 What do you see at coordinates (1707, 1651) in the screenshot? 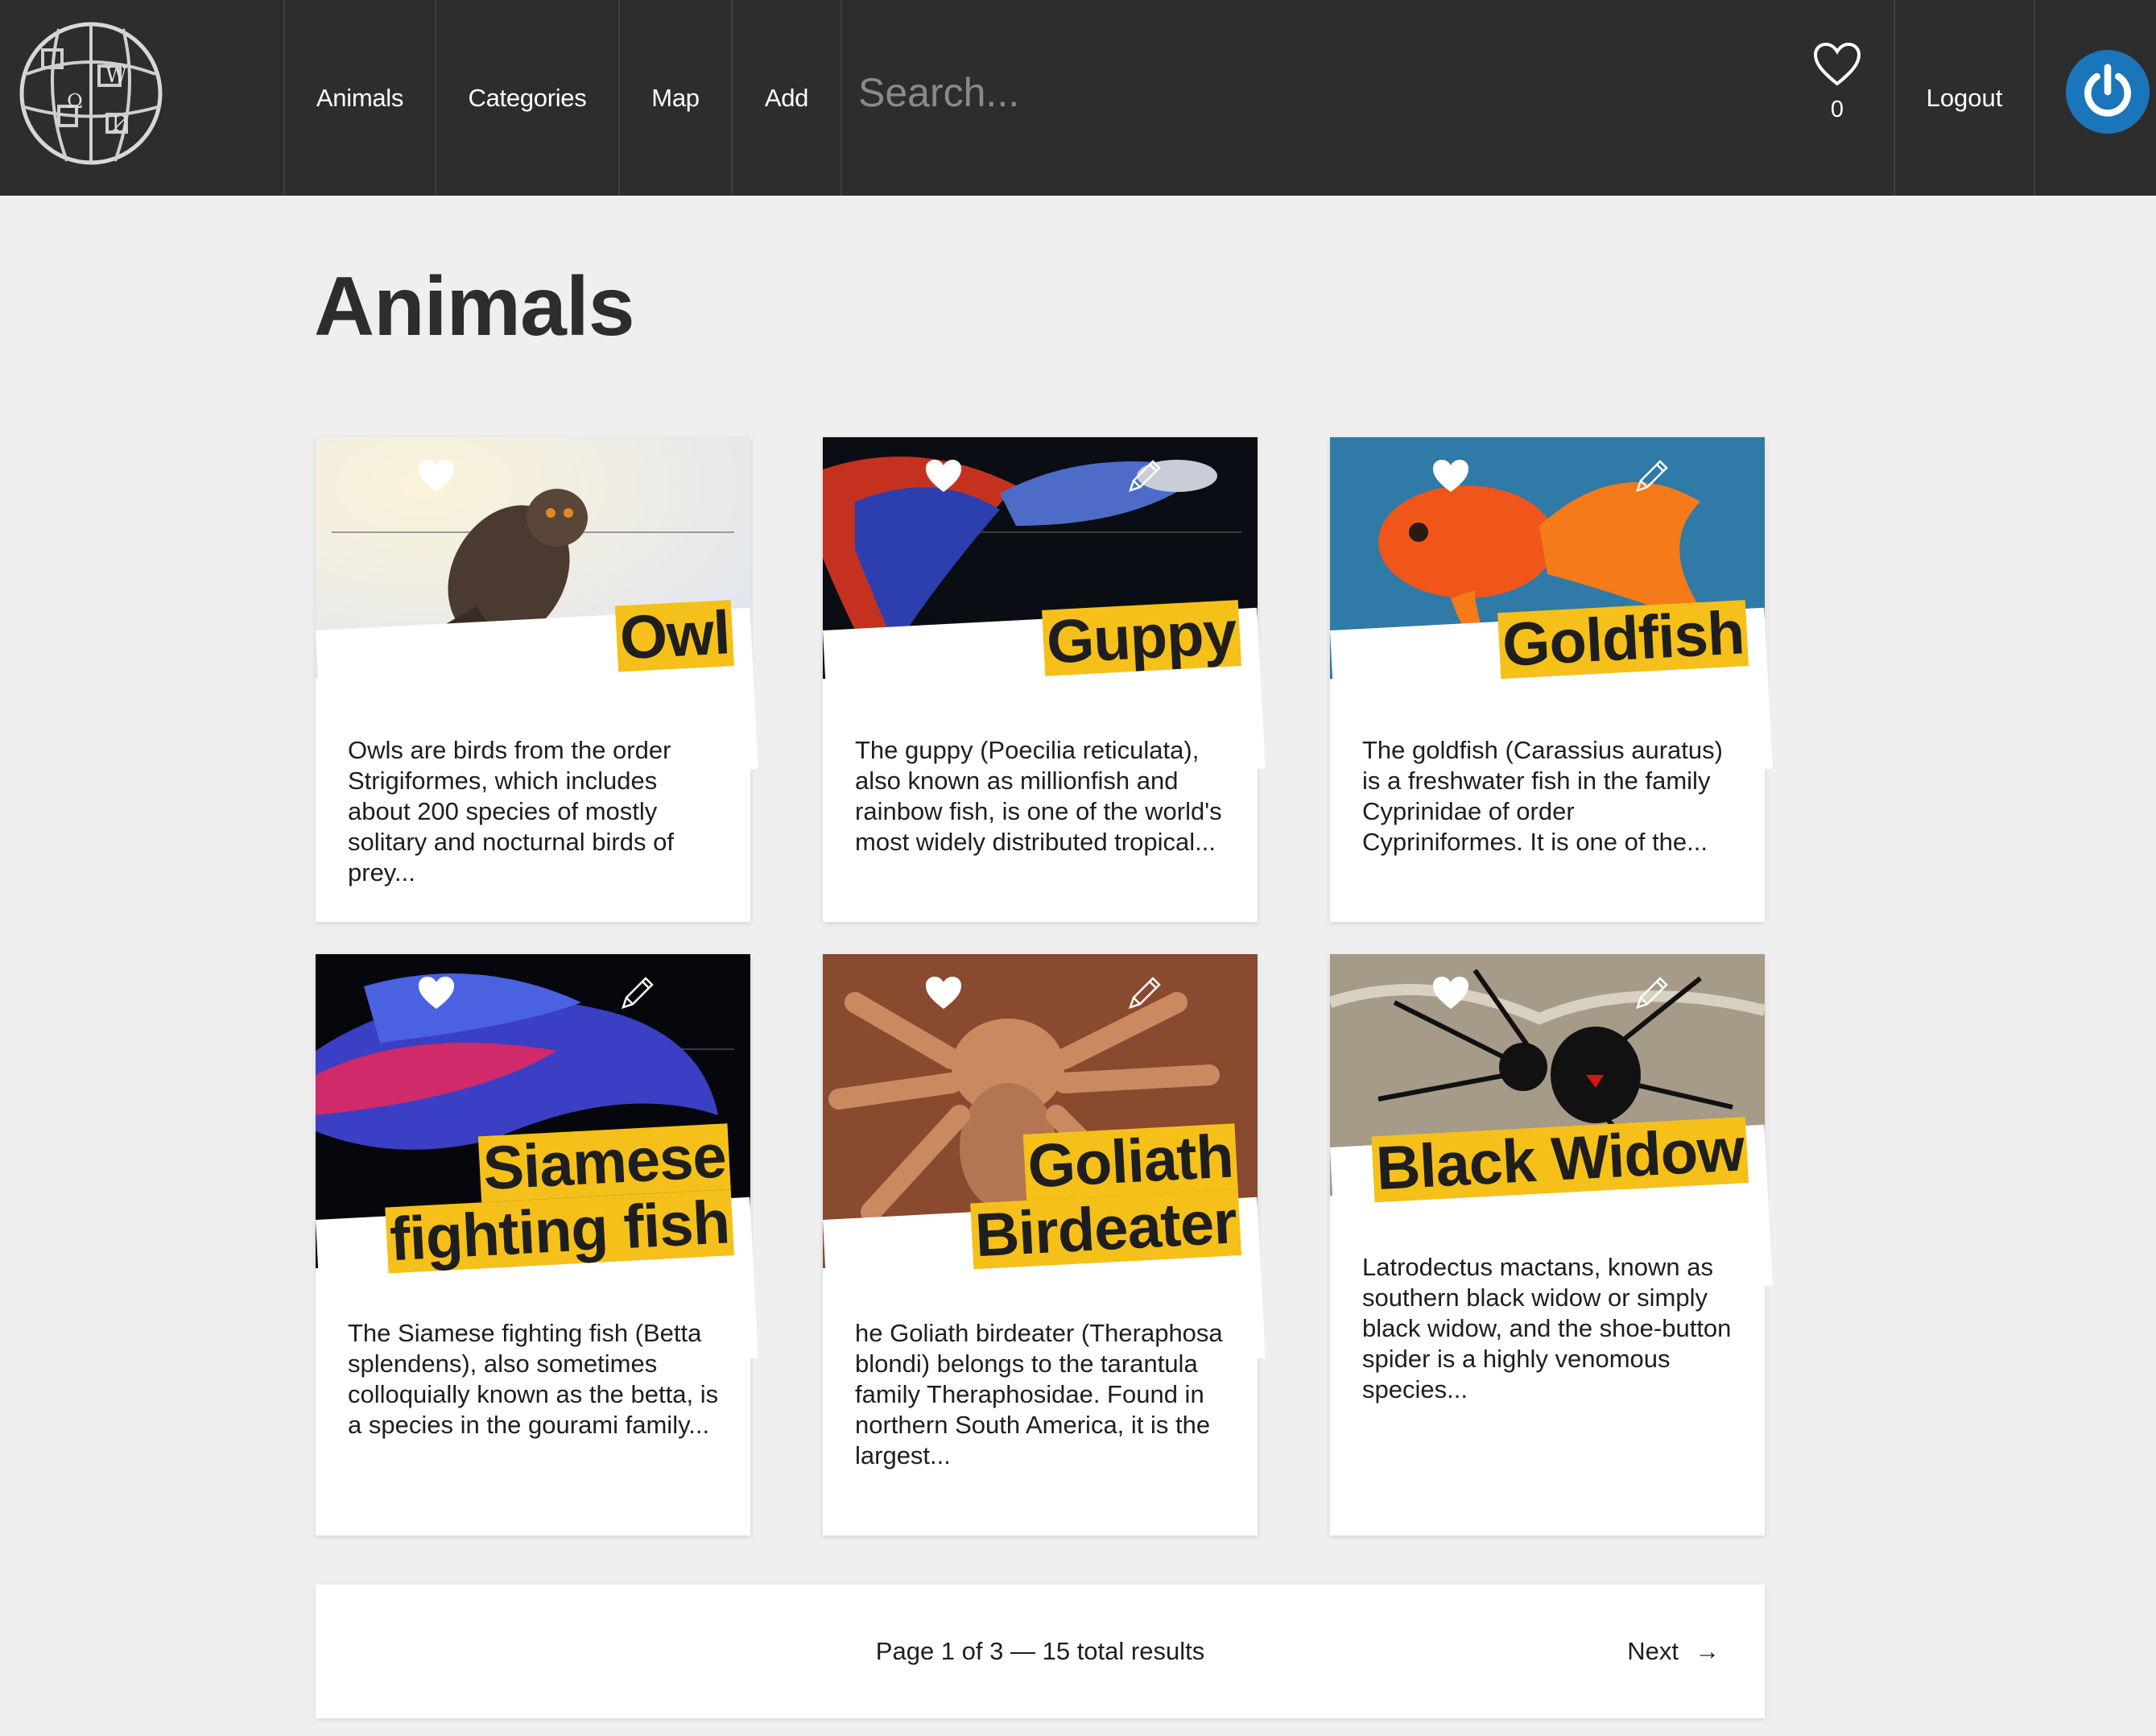
I see `arrow-right-icon: →` at bounding box center [1707, 1651].